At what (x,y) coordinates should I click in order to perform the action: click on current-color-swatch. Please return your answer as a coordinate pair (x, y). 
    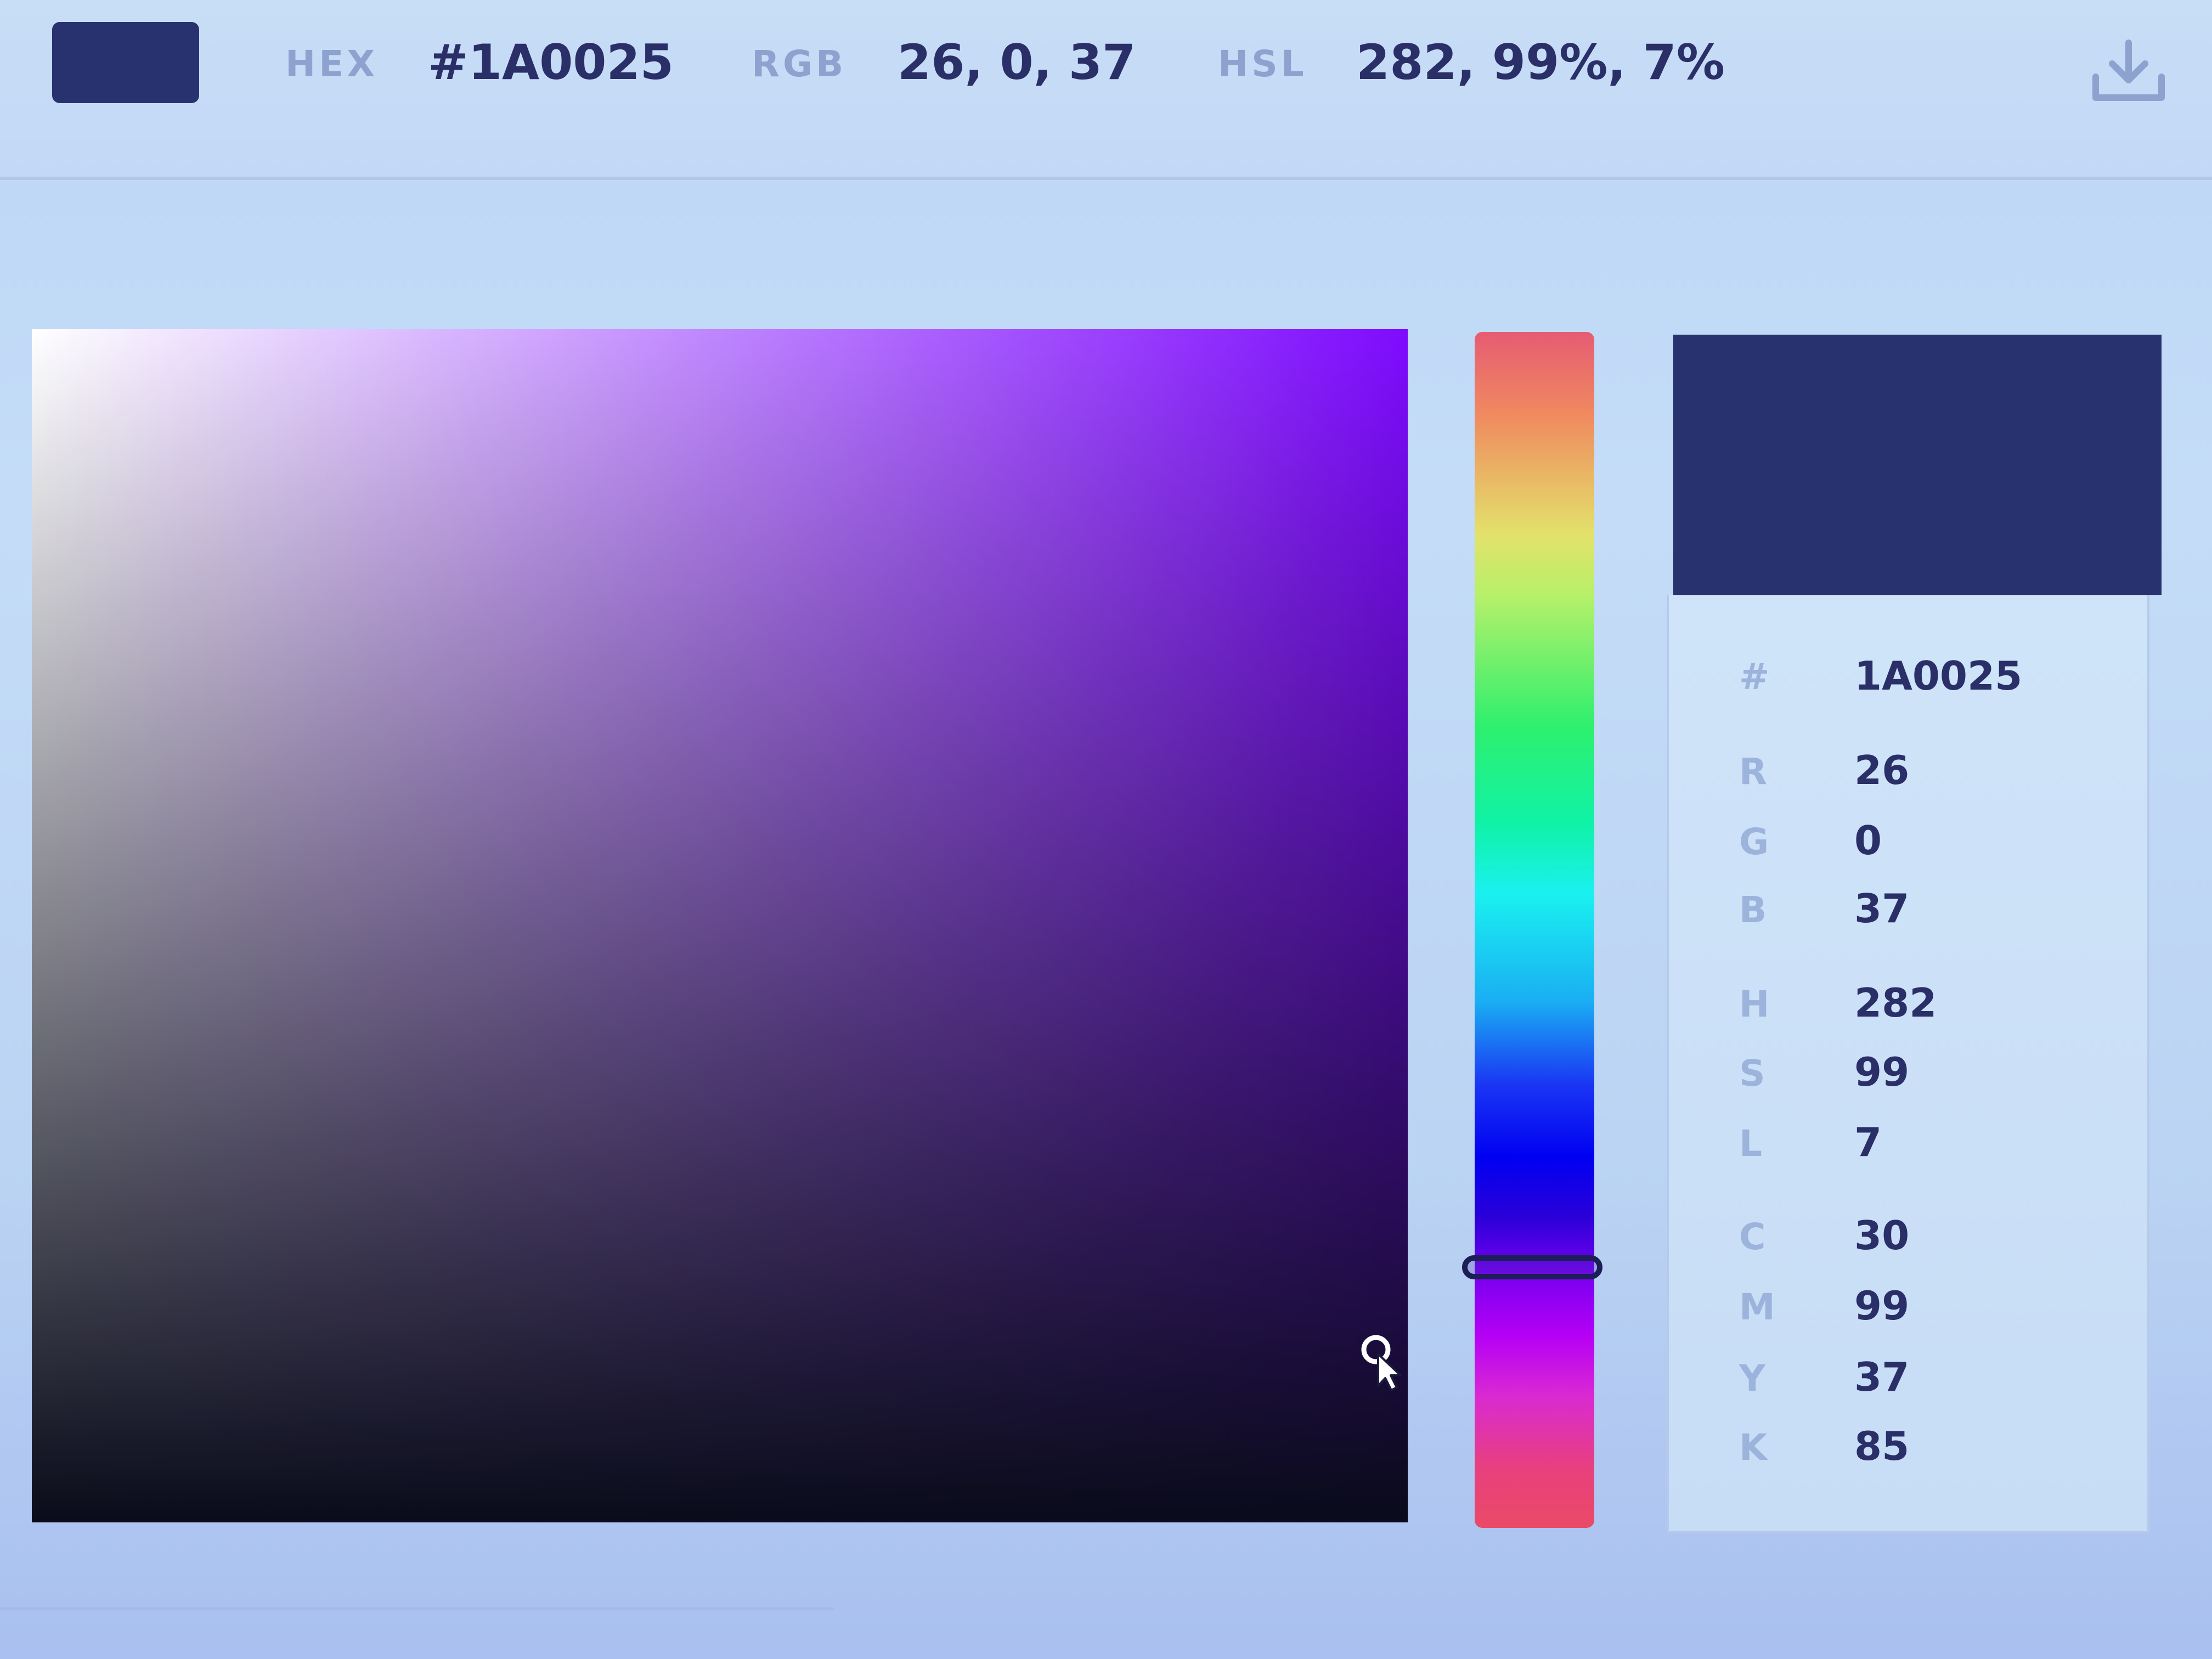
    Looking at the image, I should click on (125, 62).